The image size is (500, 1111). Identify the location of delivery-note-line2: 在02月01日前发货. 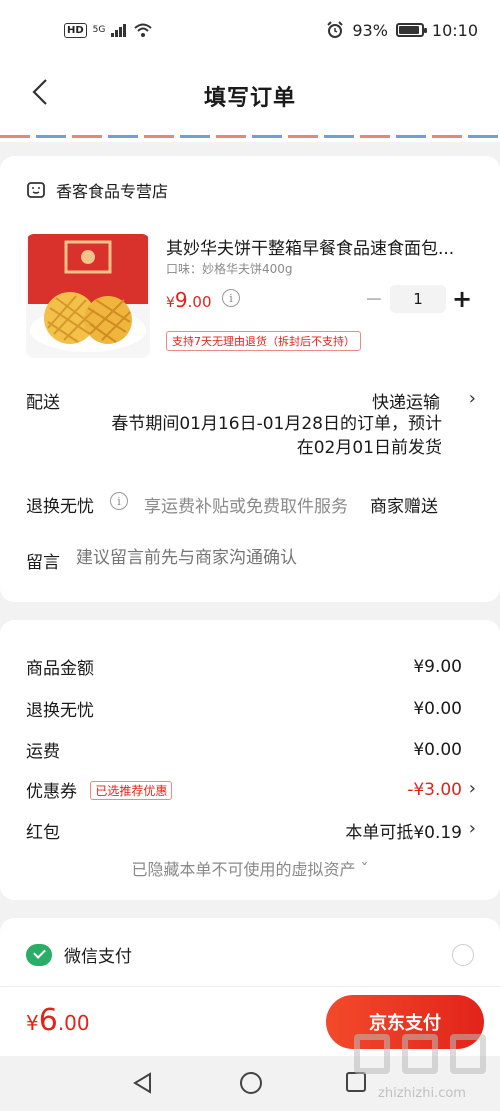
(369, 448).